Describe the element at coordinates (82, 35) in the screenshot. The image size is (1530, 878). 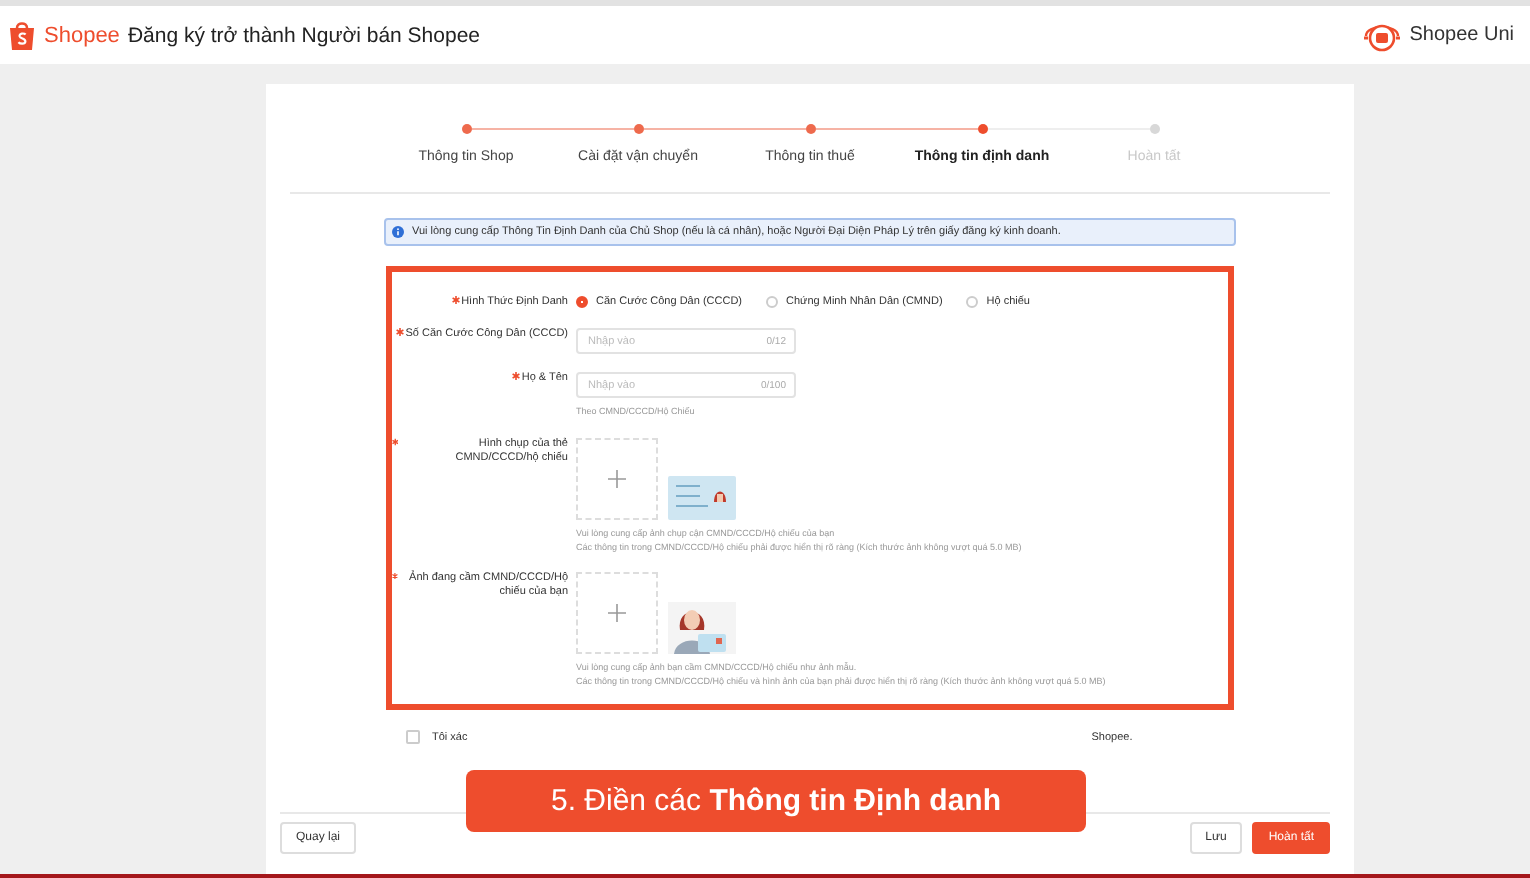
I see `brand-name: Shopee` at that location.